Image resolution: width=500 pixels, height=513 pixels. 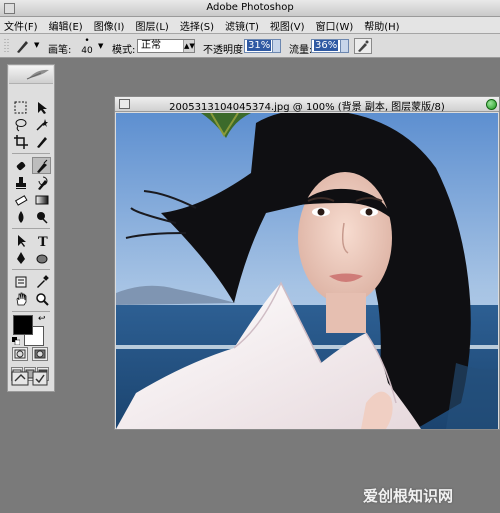 I want to click on watermark-text: 爱创根知识网, so click(x=408, y=496).